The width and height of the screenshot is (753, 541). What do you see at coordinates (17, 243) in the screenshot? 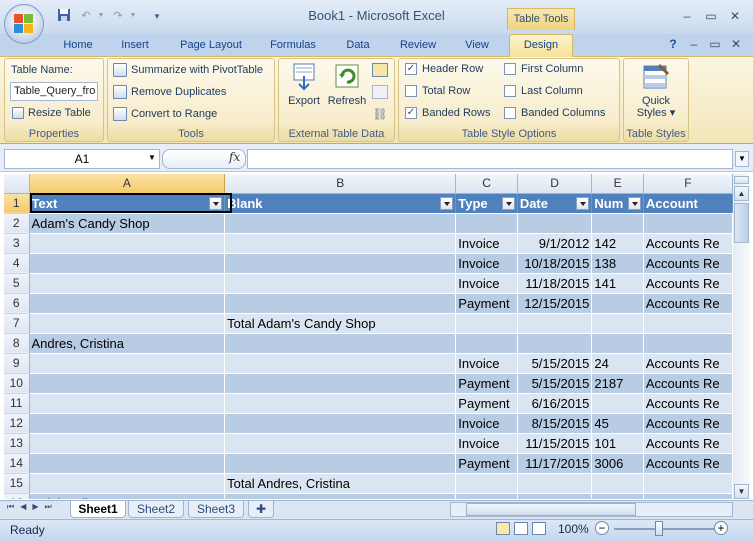
I see `row-header: 3` at bounding box center [17, 243].